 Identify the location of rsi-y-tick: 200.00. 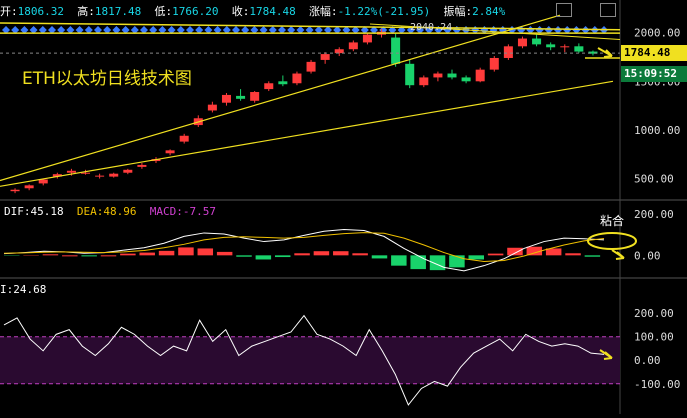
(654, 313).